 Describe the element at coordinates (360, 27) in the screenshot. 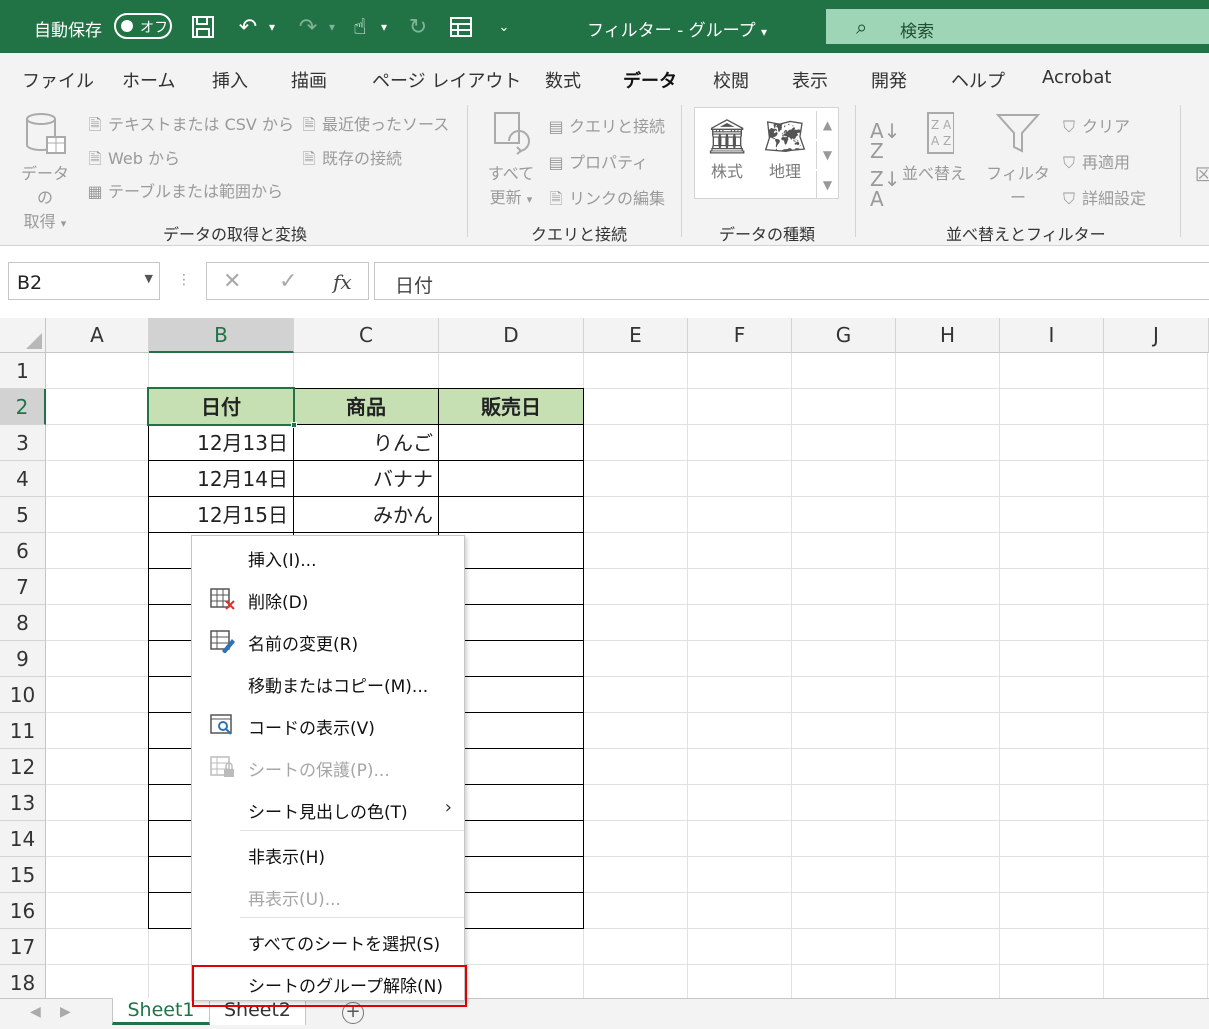

I see `touch-mode-icon: ☝` at that location.